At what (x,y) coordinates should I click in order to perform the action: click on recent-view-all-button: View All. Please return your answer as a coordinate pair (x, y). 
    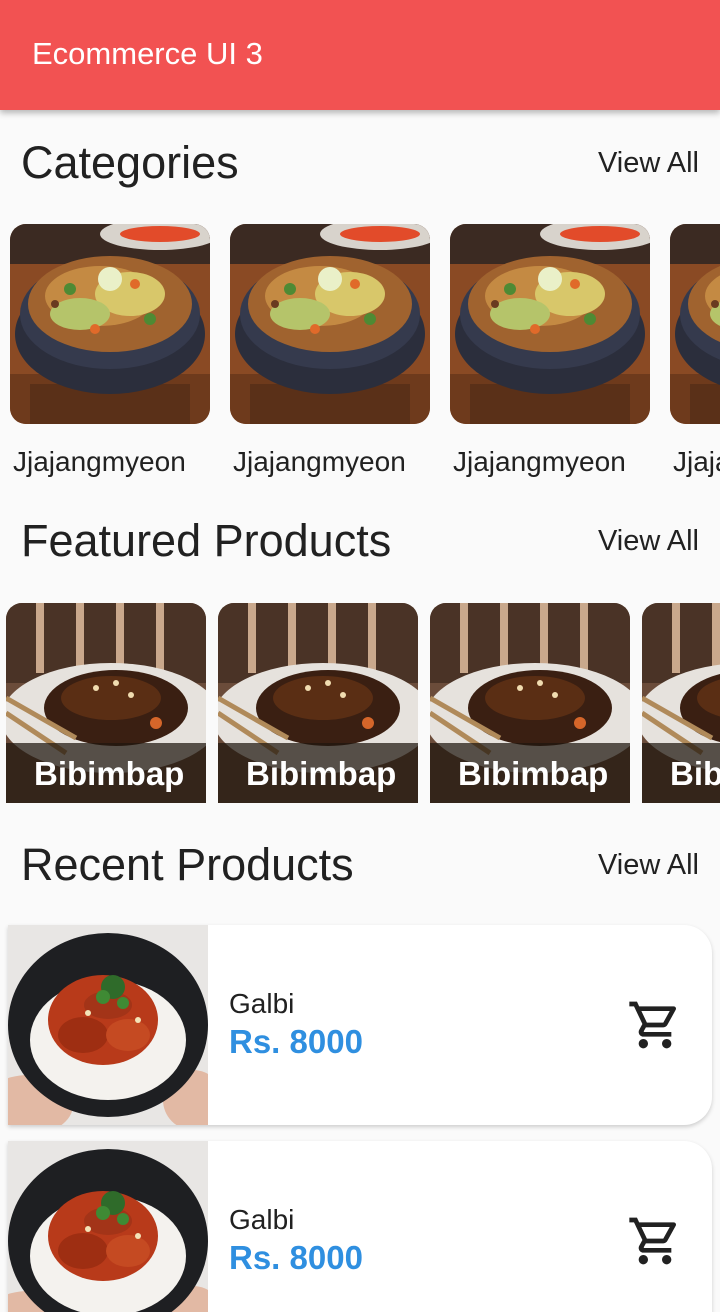
    Looking at the image, I should click on (648, 865).